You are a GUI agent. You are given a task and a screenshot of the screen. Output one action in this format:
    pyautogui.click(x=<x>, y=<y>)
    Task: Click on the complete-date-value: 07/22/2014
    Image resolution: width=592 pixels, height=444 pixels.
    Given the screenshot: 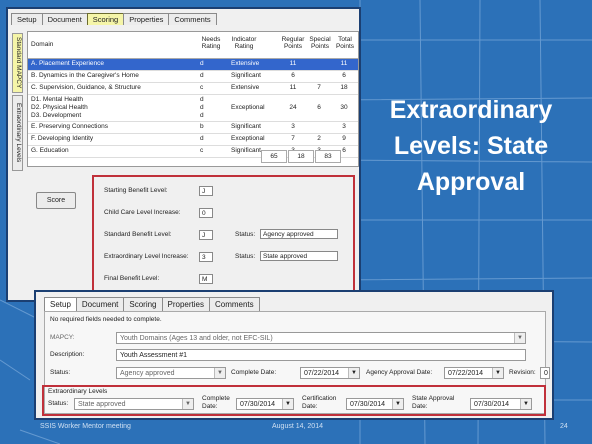 What is the action you would take?
    pyautogui.click(x=322, y=373)
    